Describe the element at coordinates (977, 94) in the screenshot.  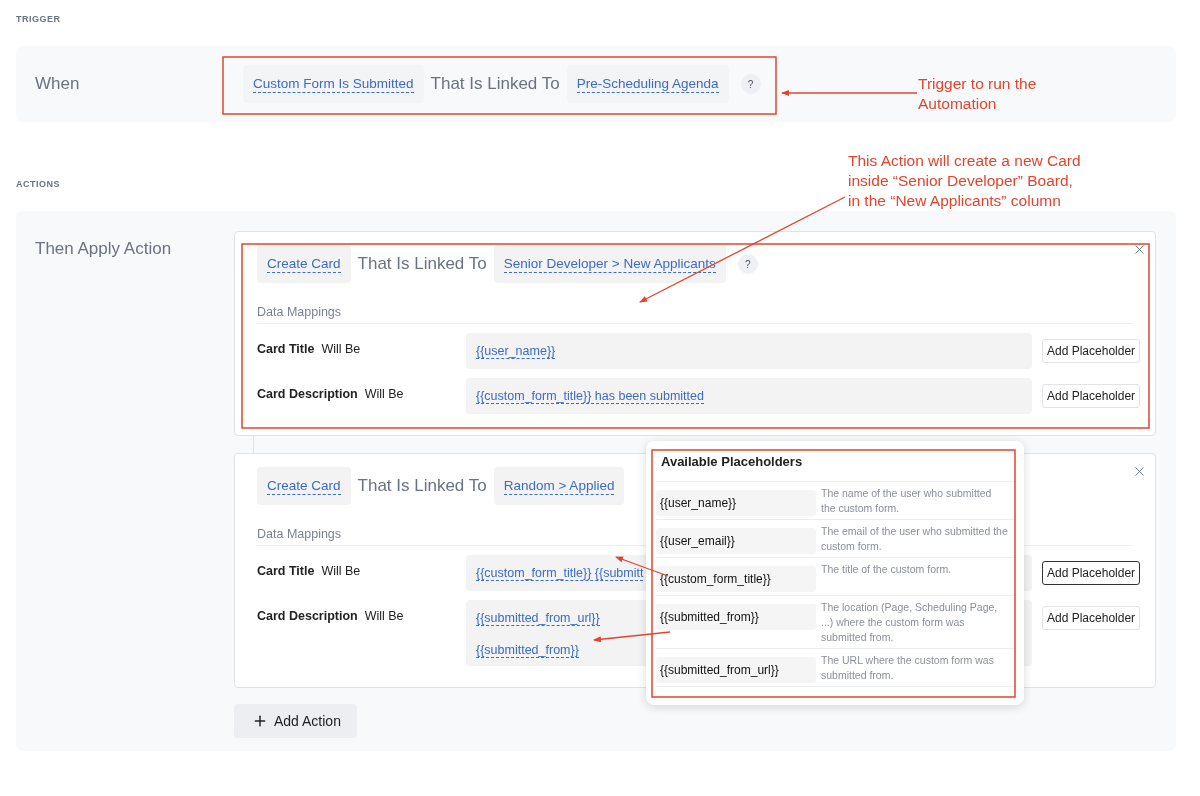
I see `annotation-note: Trigger to run the Automation` at that location.